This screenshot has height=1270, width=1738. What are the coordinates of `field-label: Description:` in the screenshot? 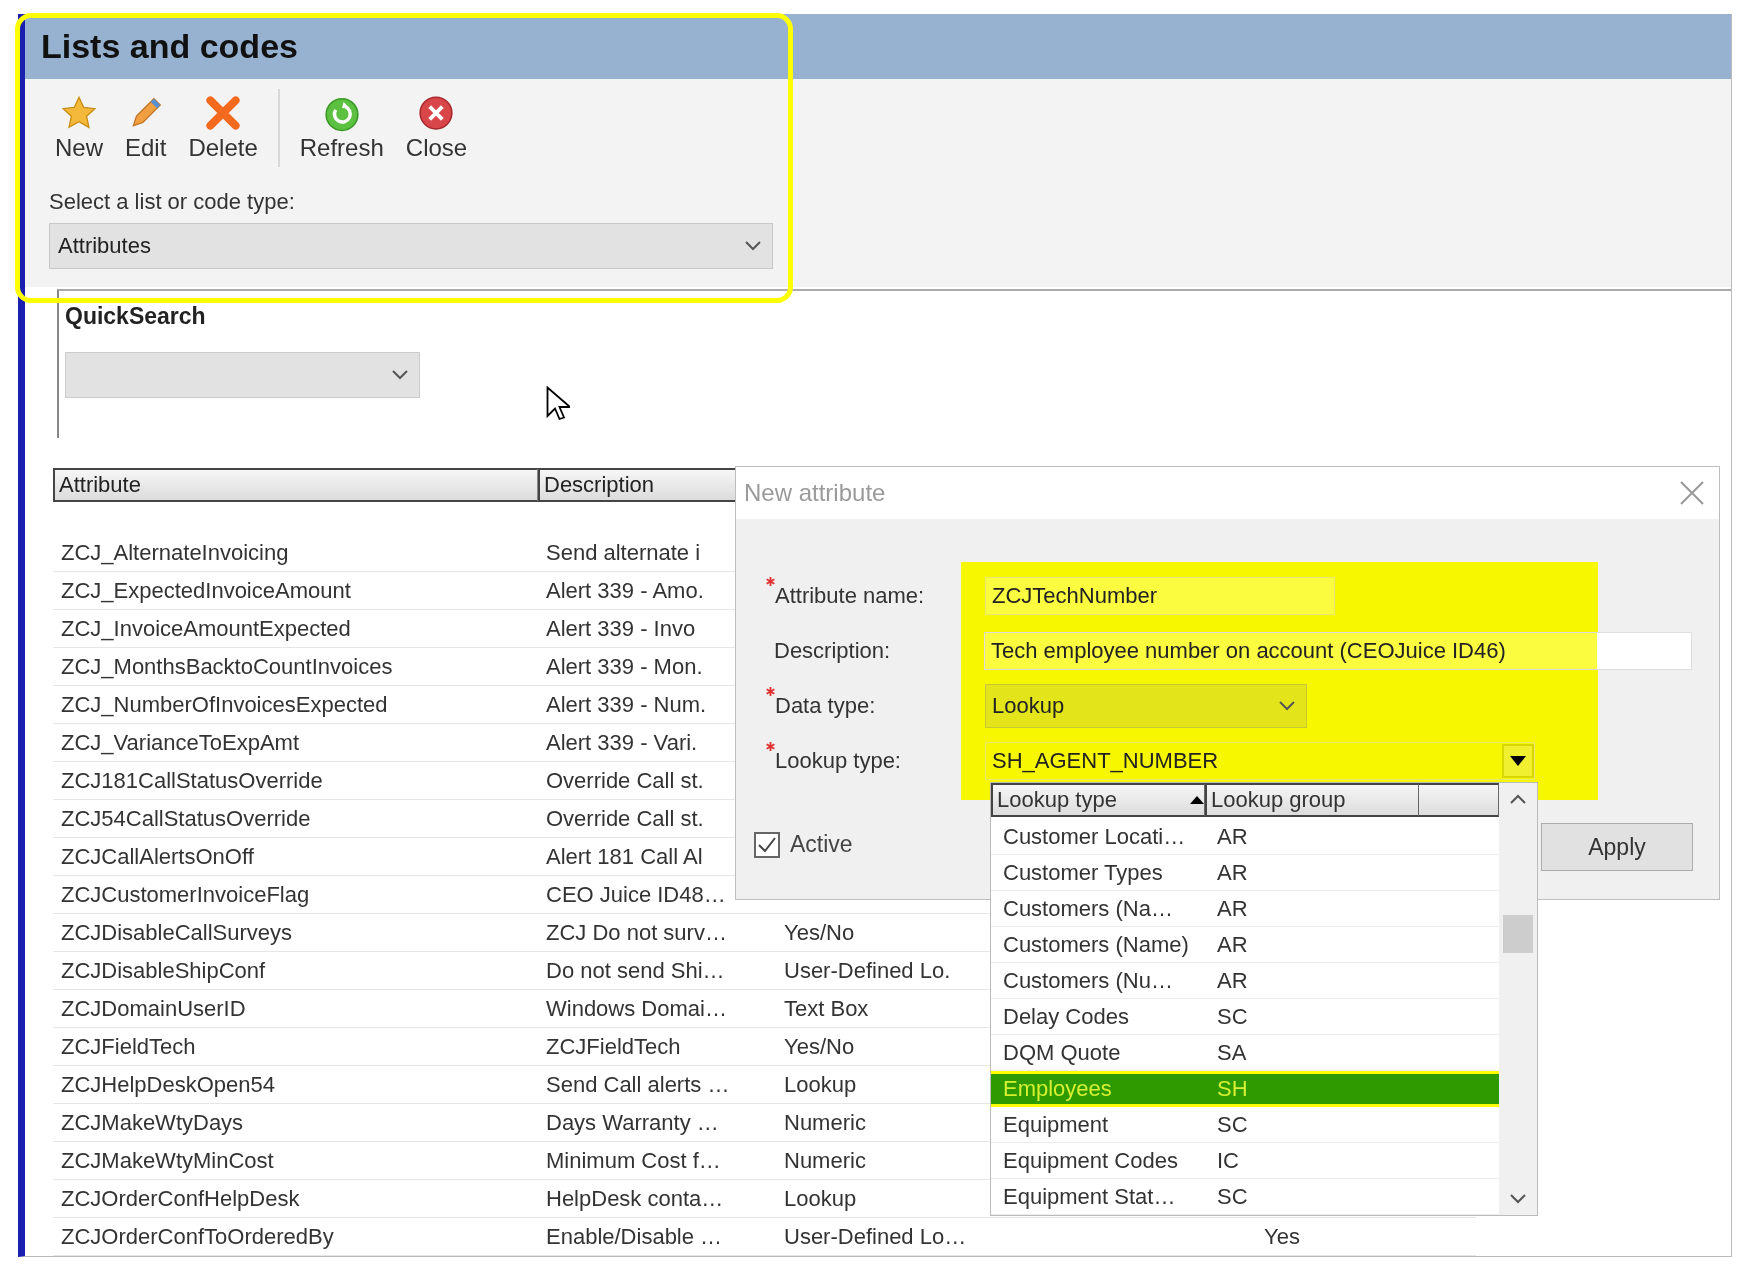 It's located at (833, 651).